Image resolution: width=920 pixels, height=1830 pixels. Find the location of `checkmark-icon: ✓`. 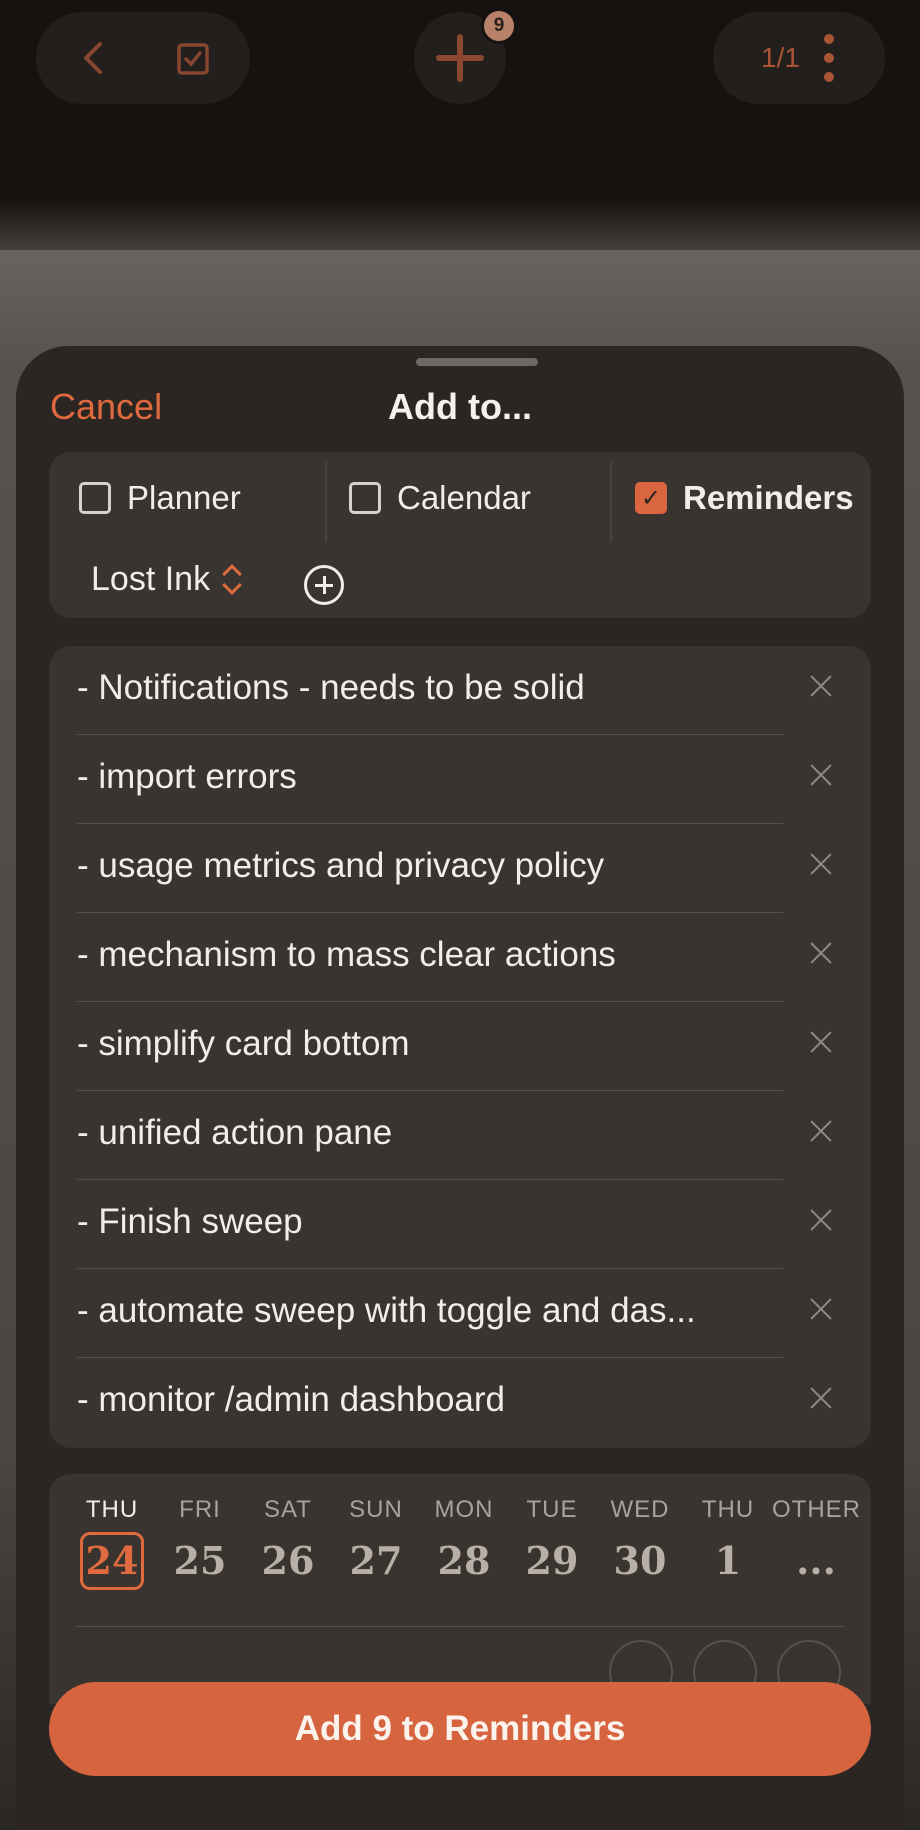

checkmark-icon: ✓ is located at coordinates (651, 498).